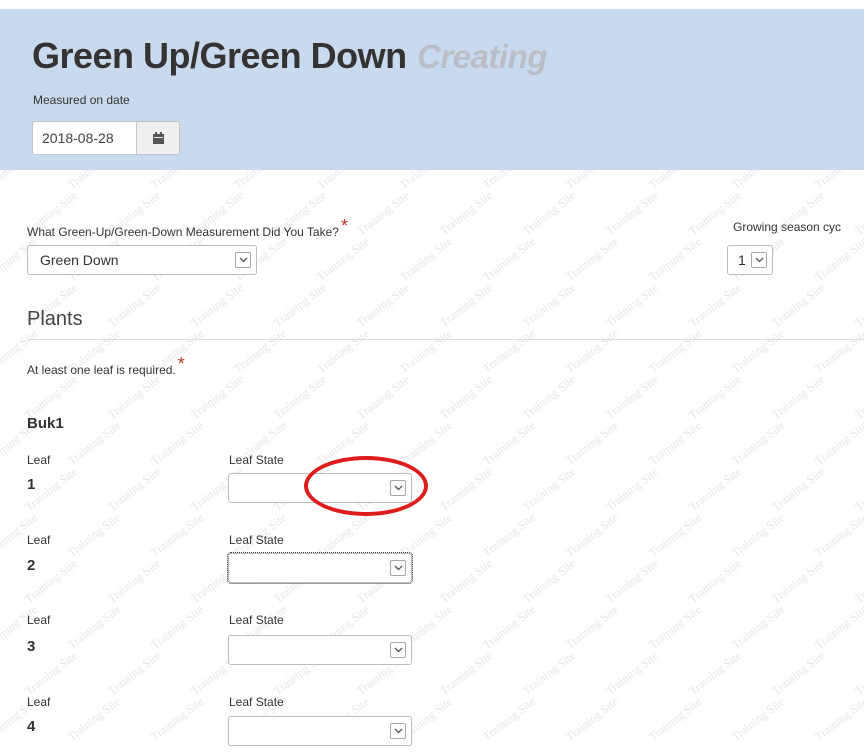 Image resolution: width=864 pixels, height=756 pixels. What do you see at coordinates (31, 726) in the screenshot?
I see `leaf-number: 4` at bounding box center [31, 726].